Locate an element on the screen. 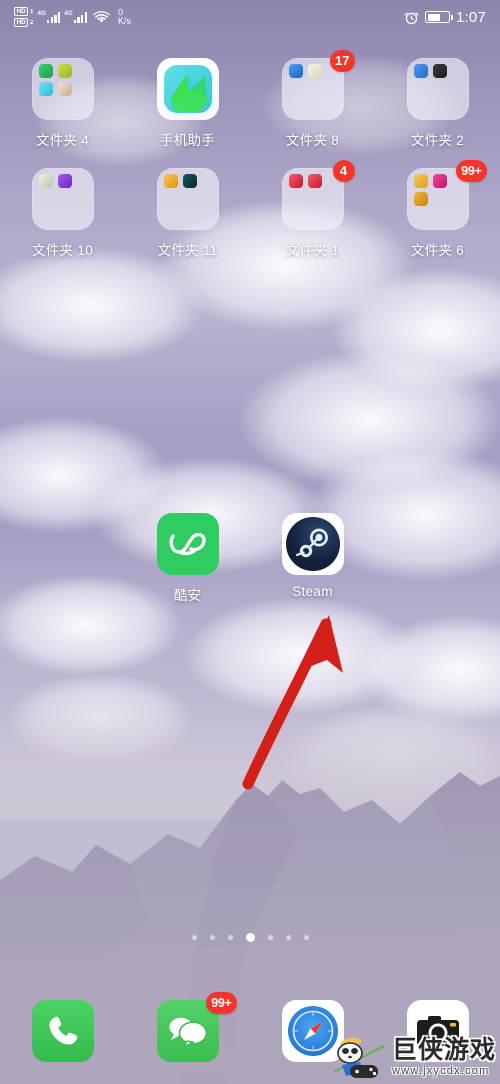  app-cell-folder-2: 文件夹 2 is located at coordinates (437, 103).